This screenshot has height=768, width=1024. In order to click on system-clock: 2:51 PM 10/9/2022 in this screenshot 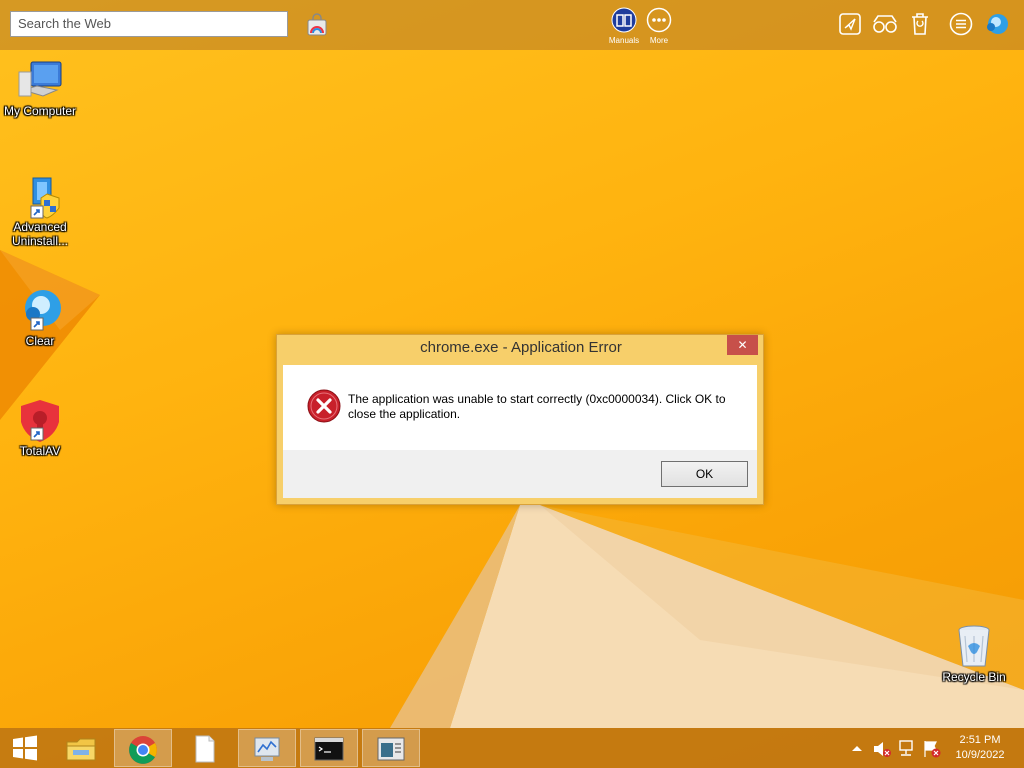, I will do `click(980, 748)`.